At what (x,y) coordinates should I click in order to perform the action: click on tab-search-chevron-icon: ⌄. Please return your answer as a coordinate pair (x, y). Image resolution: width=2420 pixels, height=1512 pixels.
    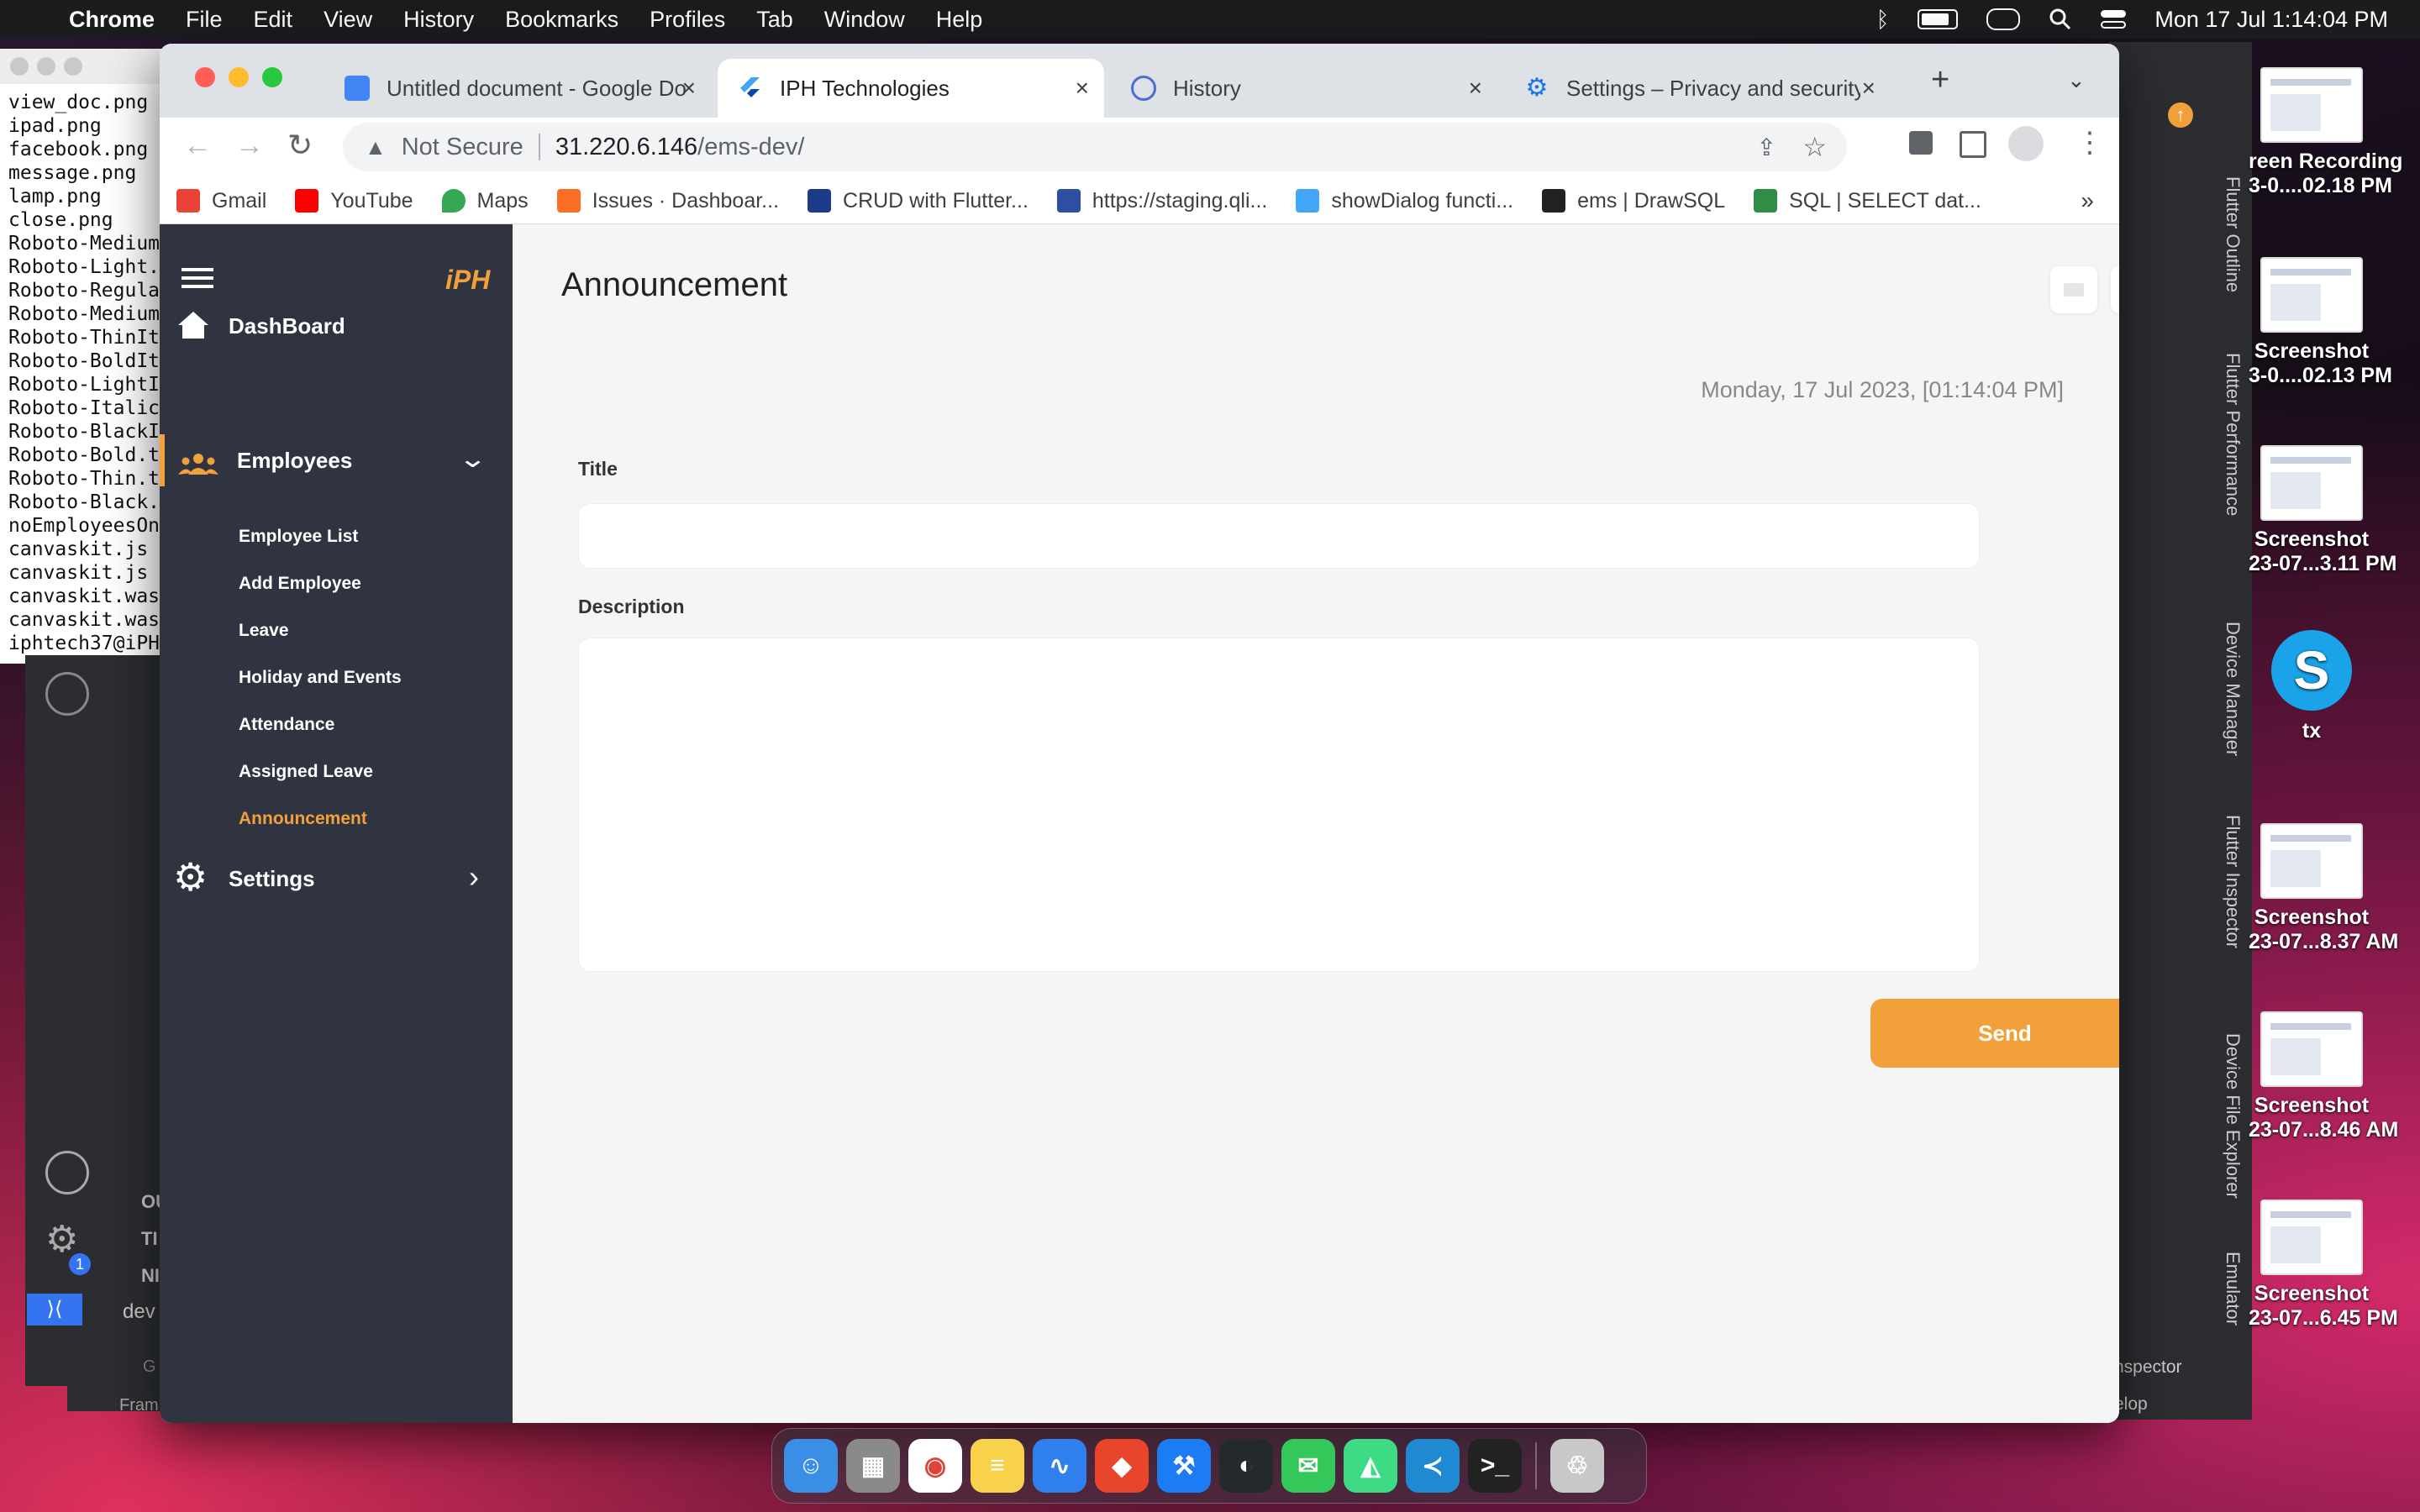
    Looking at the image, I should click on (2076, 80).